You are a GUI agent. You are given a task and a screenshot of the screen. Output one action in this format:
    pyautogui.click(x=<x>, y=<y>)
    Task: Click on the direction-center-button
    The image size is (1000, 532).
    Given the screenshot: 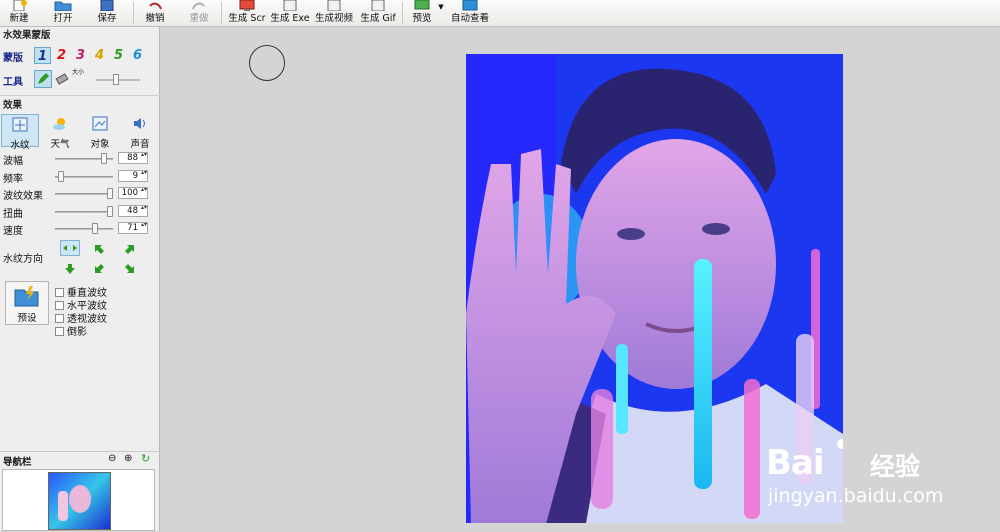 What is the action you would take?
    pyautogui.click(x=70, y=248)
    